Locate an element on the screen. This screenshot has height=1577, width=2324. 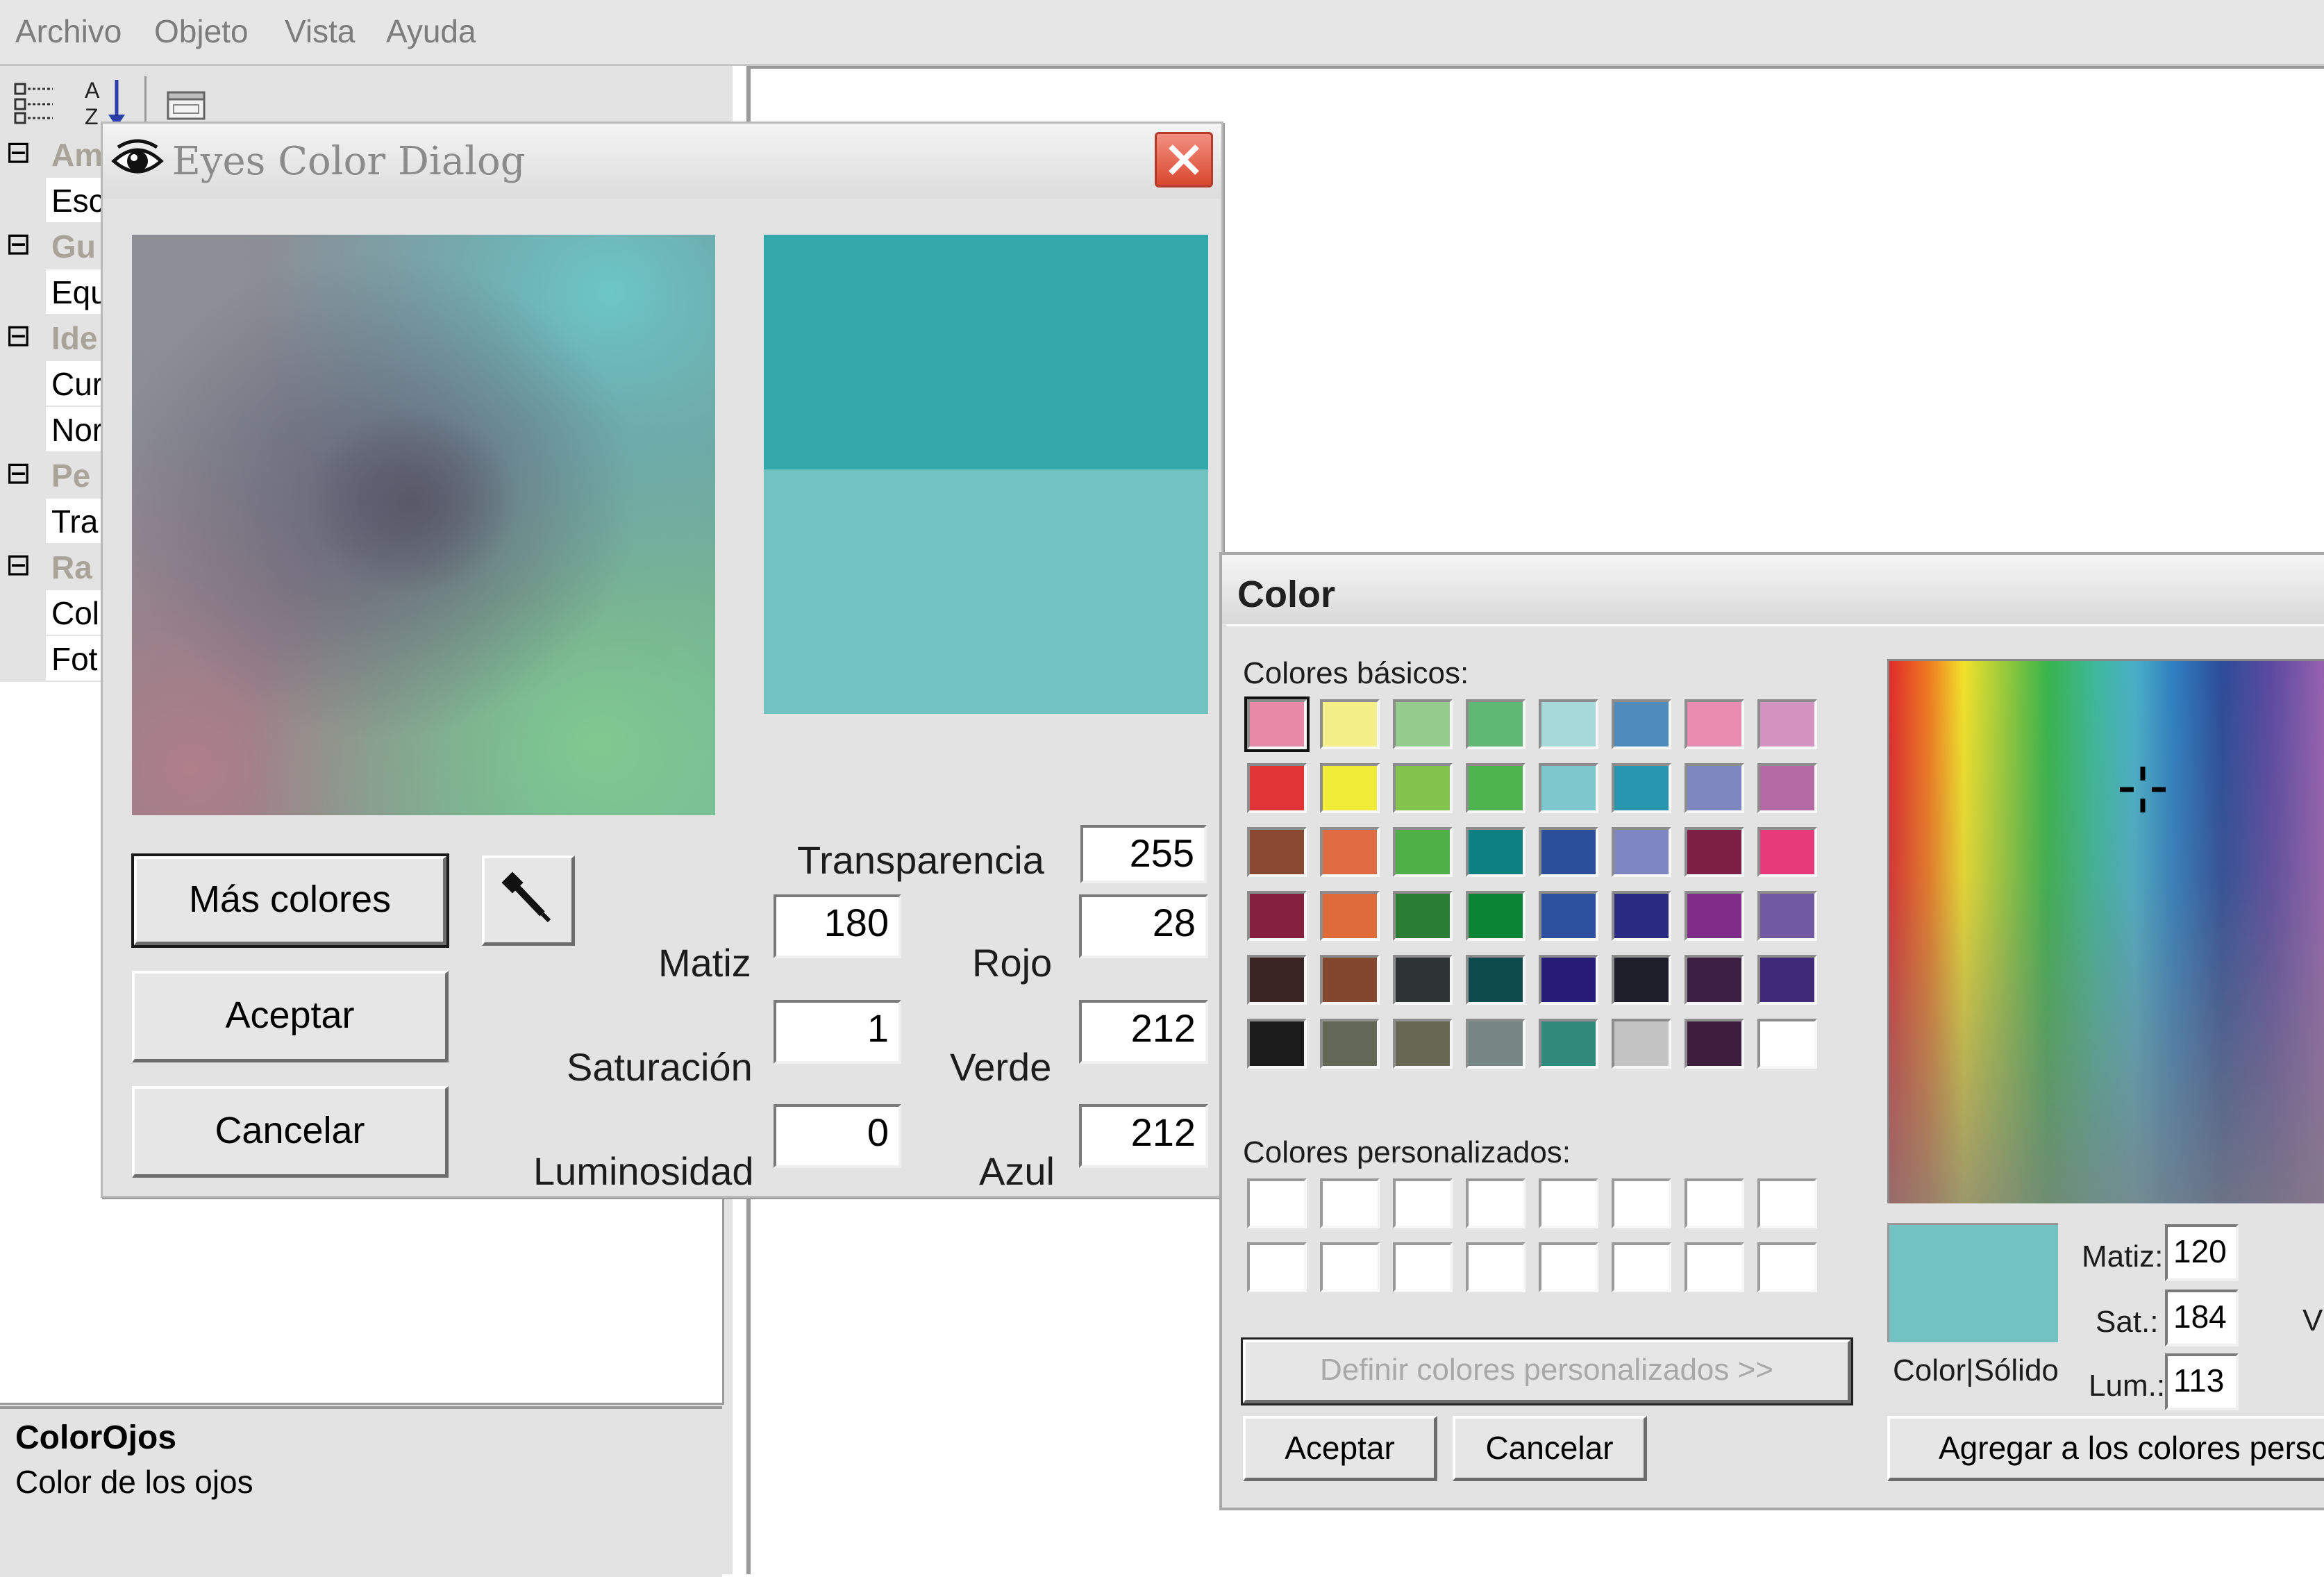
more-colors-button: Más colores is located at coordinates (290, 901).